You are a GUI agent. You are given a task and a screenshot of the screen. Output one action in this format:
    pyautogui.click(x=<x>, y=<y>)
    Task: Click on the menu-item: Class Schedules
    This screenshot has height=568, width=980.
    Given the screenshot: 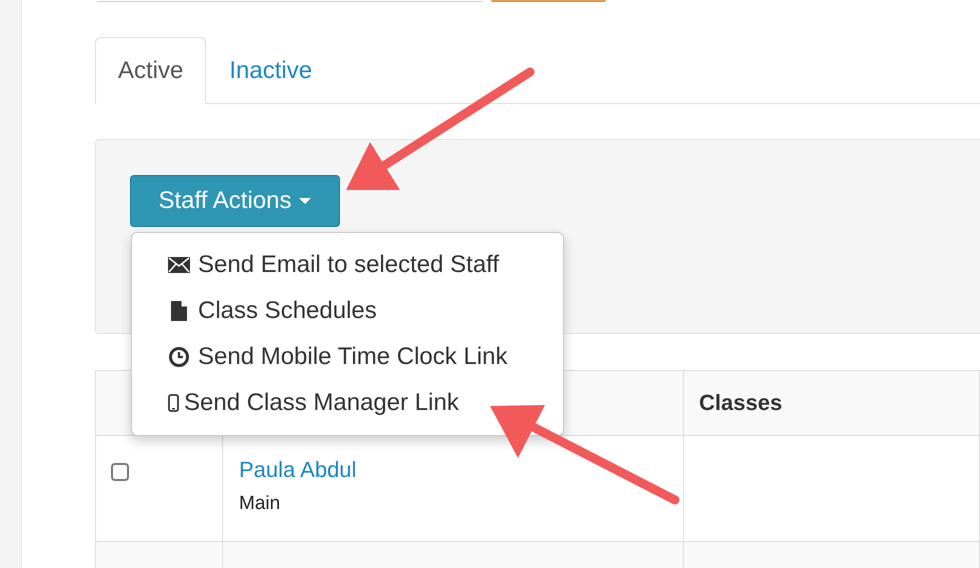 What is the action you would take?
    pyautogui.click(x=347, y=311)
    